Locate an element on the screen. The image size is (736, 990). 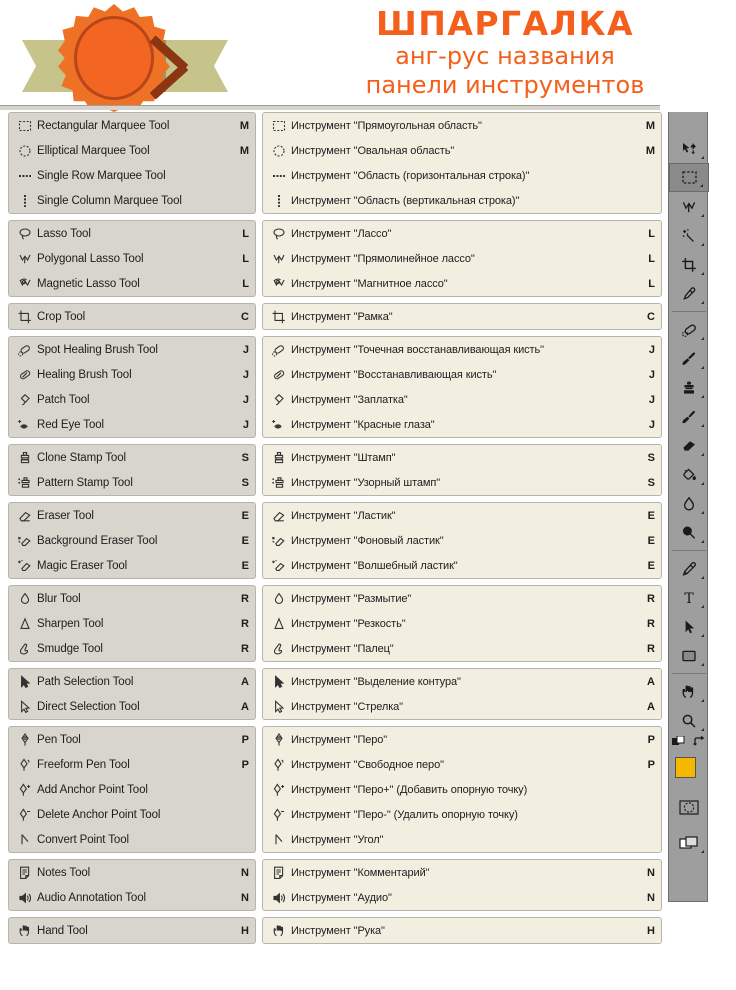
tool-row: Single Column Marquee Tool is located at coordinates (132, 200).